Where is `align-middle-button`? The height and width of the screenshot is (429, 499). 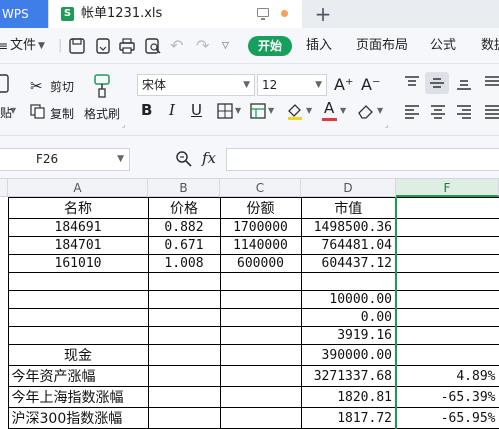
align-middle-button is located at coordinates (437, 83).